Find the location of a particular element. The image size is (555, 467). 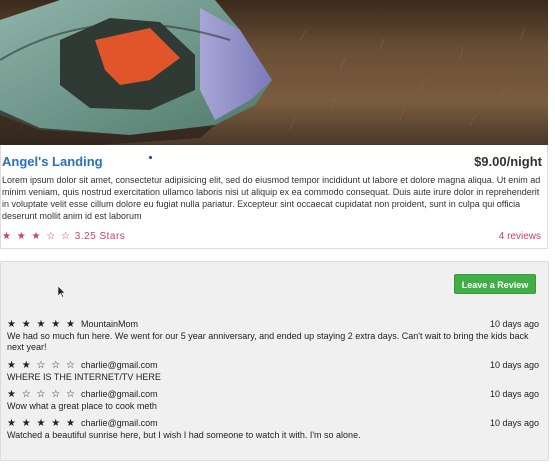

leave-review-button: Leave a Review is located at coordinates (495, 284).